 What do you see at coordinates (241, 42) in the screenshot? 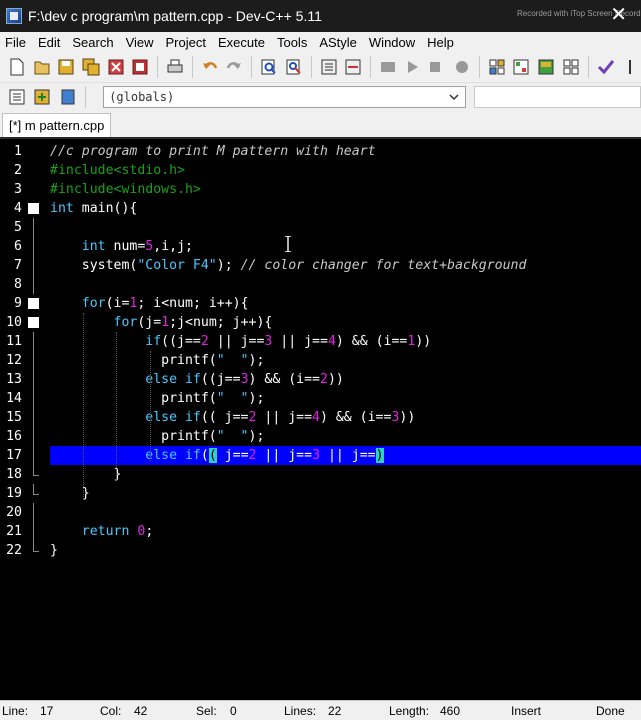
I see `menu-execute: Execute` at bounding box center [241, 42].